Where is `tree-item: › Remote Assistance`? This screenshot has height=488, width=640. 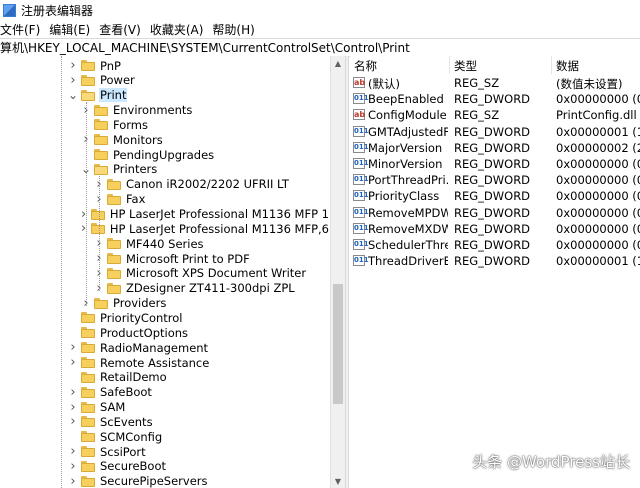
tree-item: › Remote Assistance is located at coordinates (165, 362).